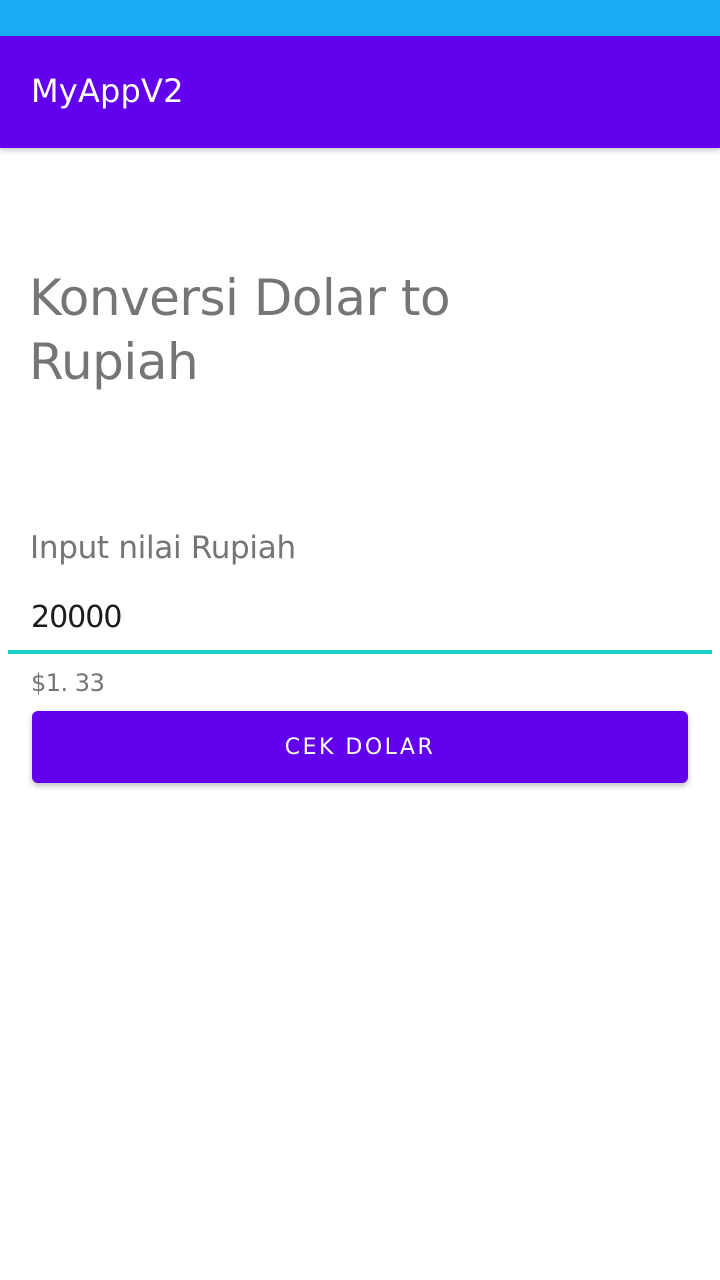 Image resolution: width=720 pixels, height=1280 pixels. Describe the element at coordinates (107, 91) in the screenshot. I see `app-title: MyAppV2` at that location.